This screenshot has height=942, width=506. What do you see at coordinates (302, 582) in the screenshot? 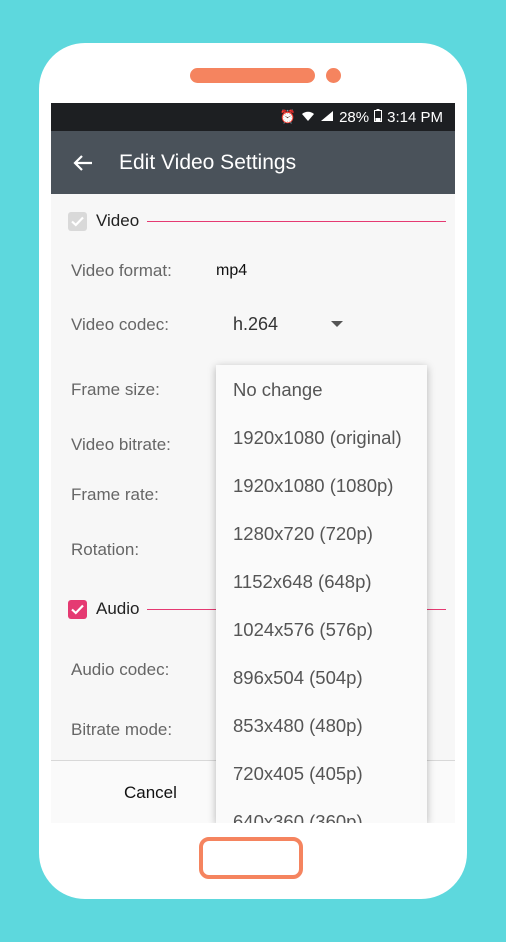
I see `dropdown-option: 1152x648 (648p)` at bounding box center [302, 582].